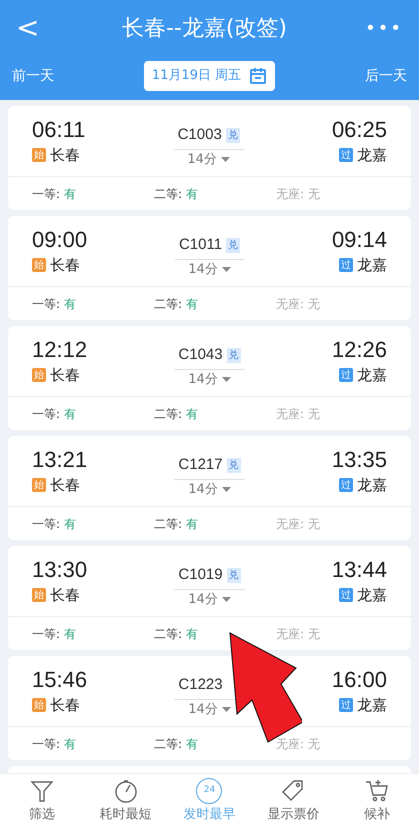  What do you see at coordinates (60, 680) in the screenshot?
I see `departure-time: 15:46` at bounding box center [60, 680].